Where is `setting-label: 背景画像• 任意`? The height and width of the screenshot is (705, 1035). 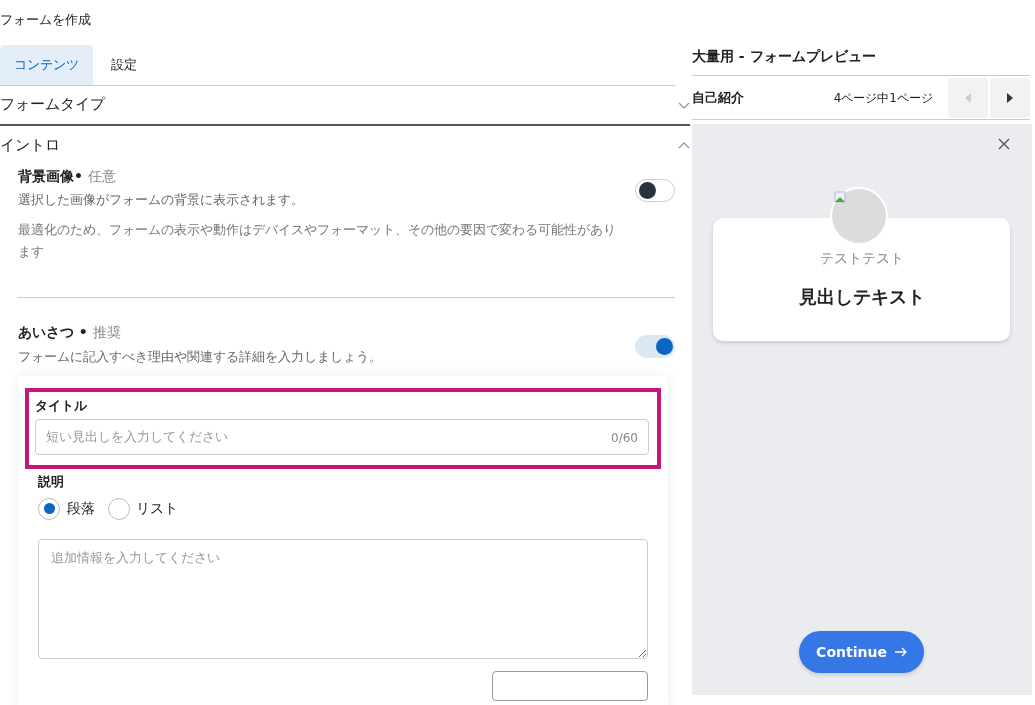 setting-label: 背景画像• 任意 is located at coordinates (67, 176).